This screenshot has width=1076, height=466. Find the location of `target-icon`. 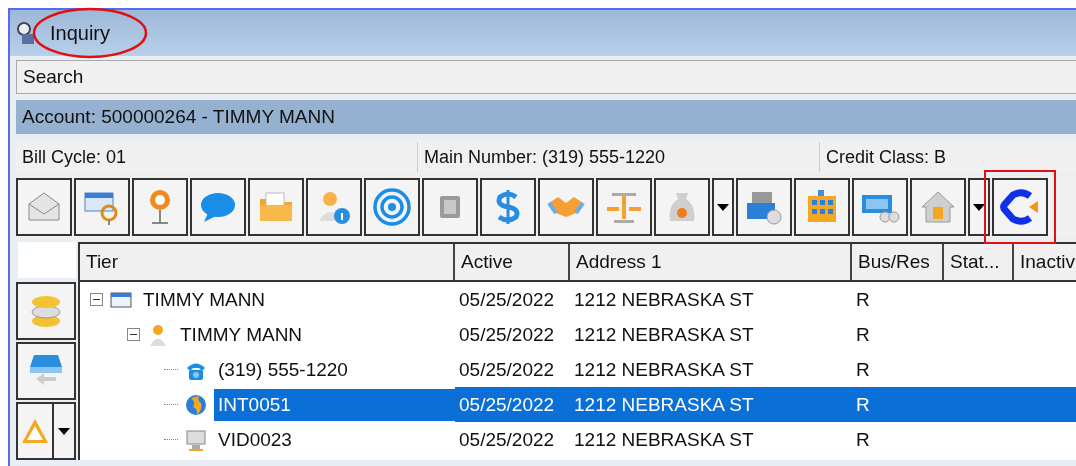

target-icon is located at coordinates (392, 207).